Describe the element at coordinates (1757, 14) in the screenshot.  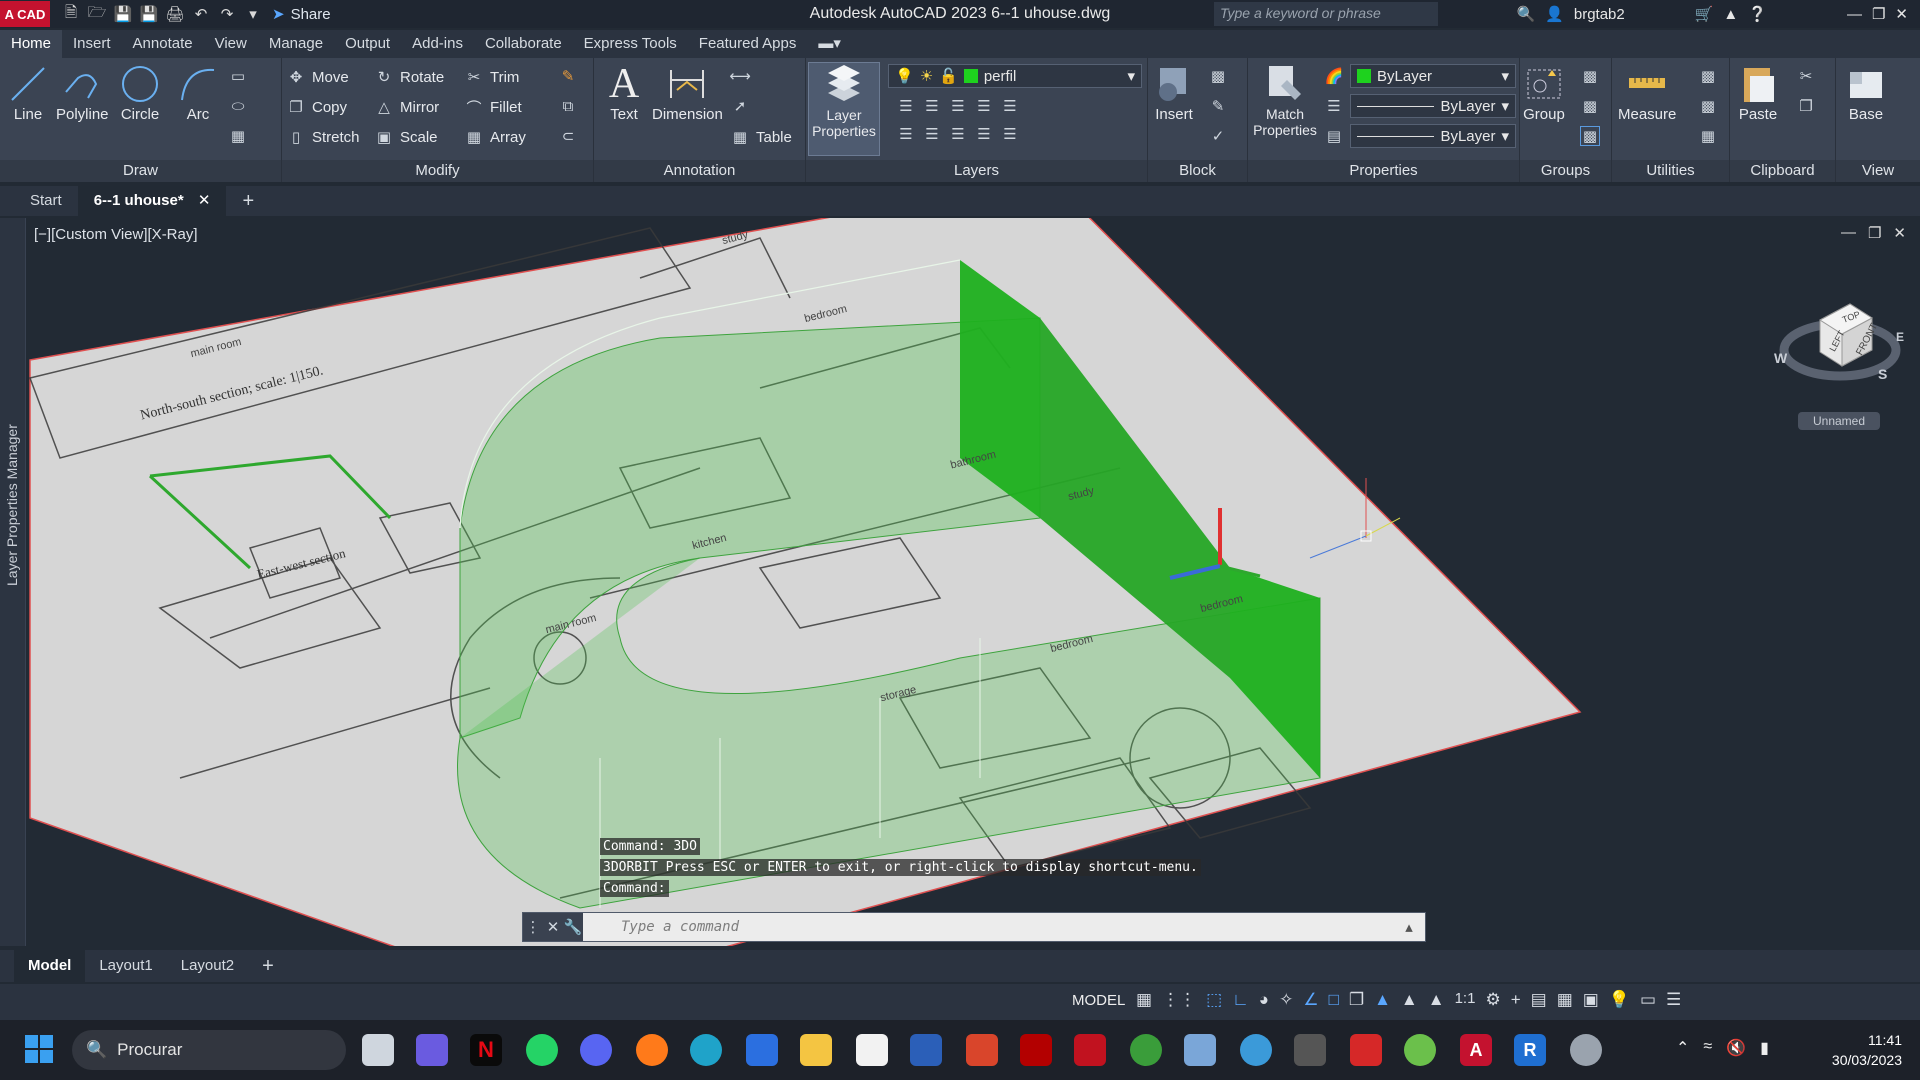
I see `help-icon: ❔` at that location.